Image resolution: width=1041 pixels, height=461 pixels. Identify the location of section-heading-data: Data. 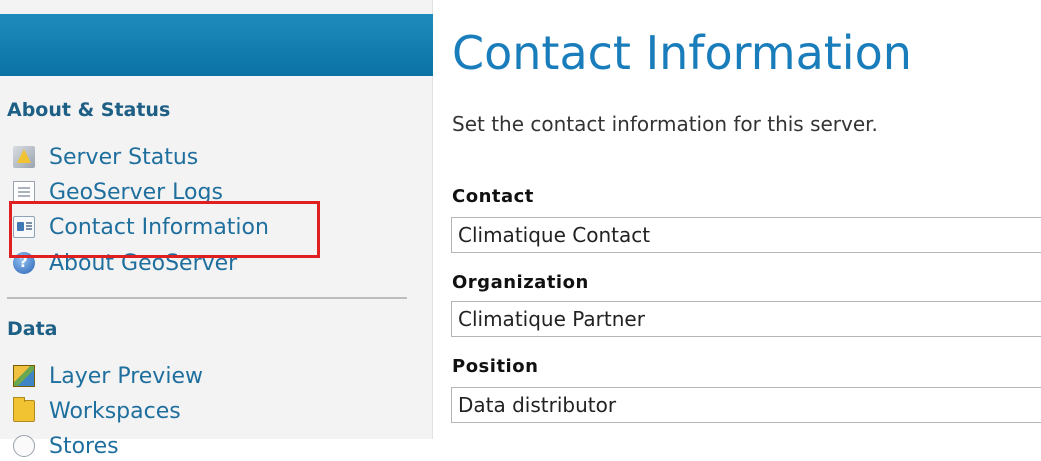
(32, 329).